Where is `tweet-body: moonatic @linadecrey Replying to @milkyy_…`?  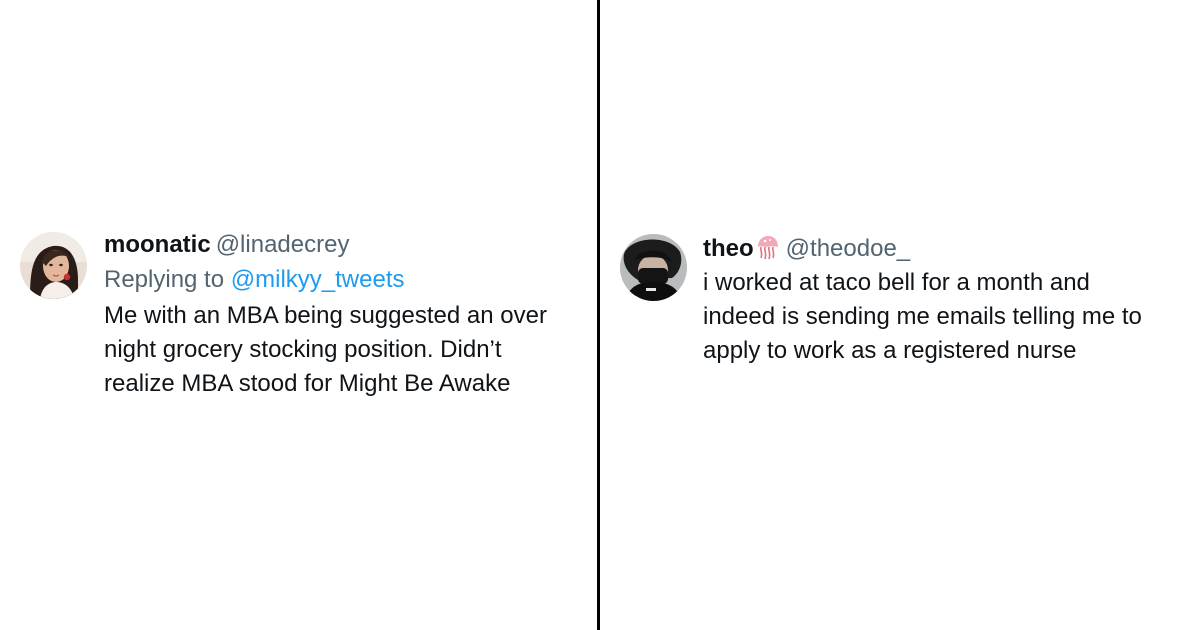
tweet-body: moonatic @linadecrey Replying to @milkyy_… is located at coordinates (347, 316).